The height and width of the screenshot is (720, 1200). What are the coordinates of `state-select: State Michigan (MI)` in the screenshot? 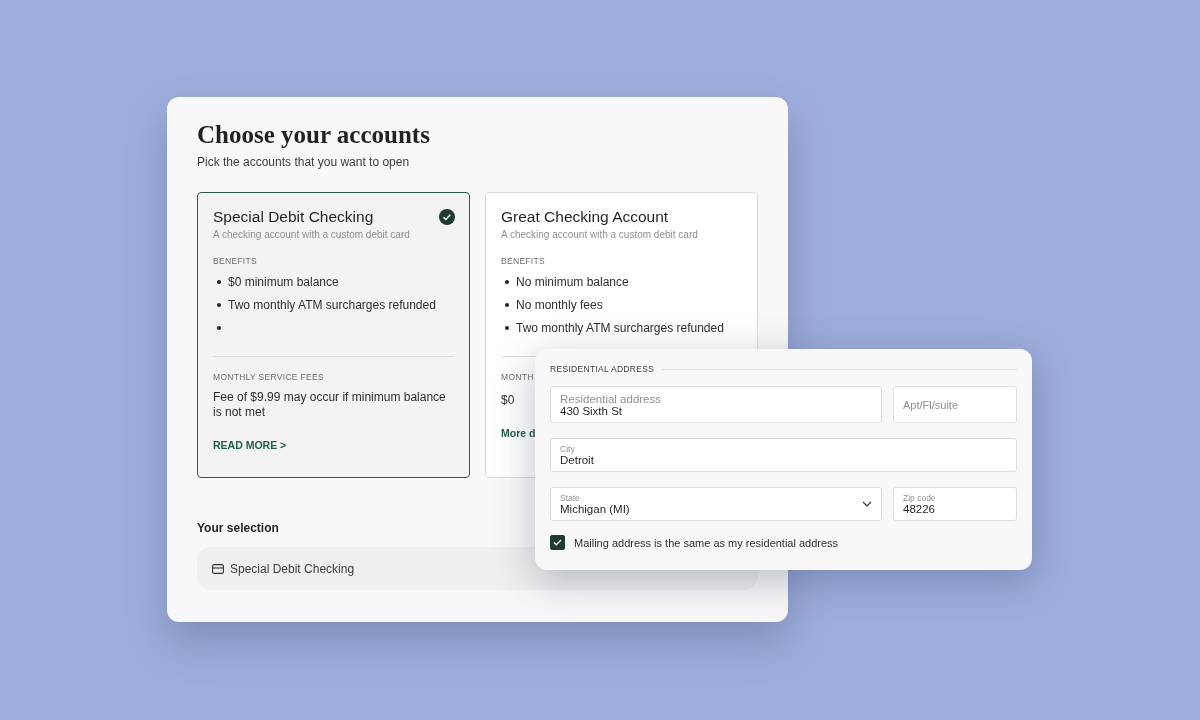 It's located at (716, 504).